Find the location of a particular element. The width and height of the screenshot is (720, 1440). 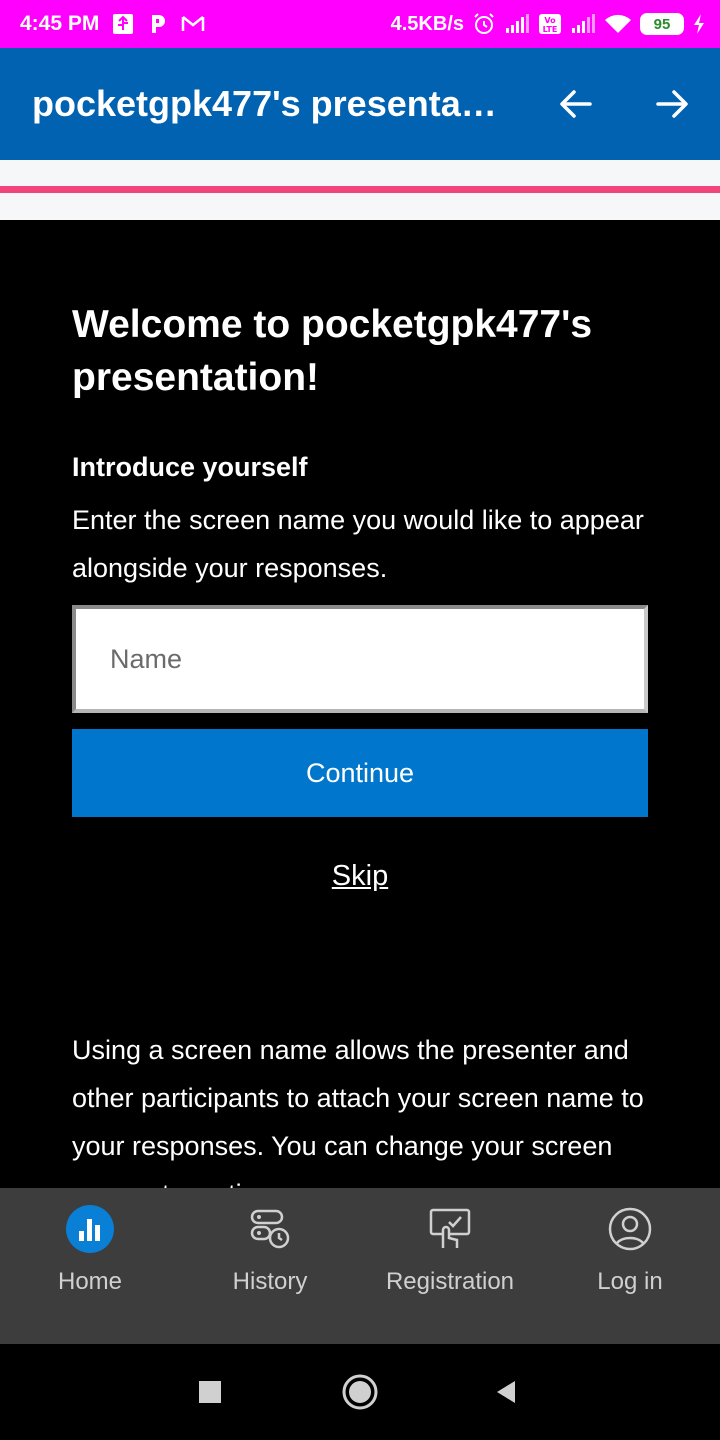

recents-icon is located at coordinates (210, 1392).